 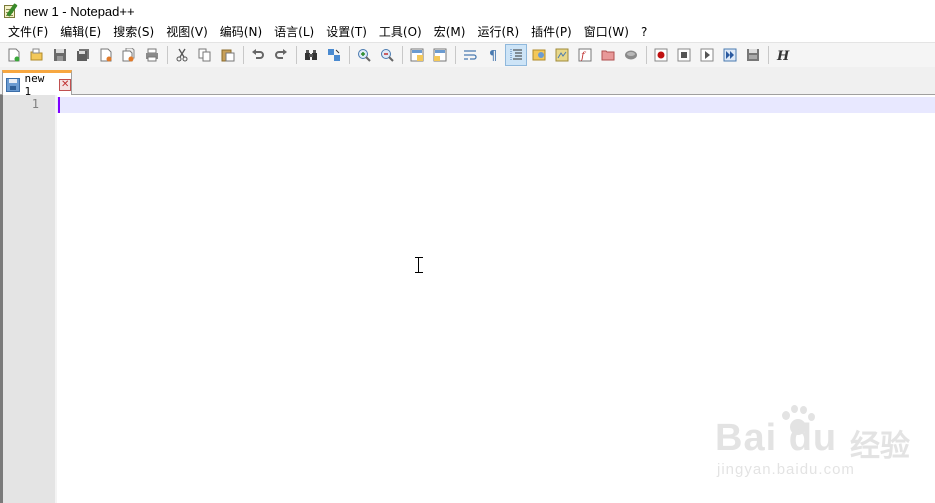 I want to click on close-all-icon, so click(x=128, y=55).